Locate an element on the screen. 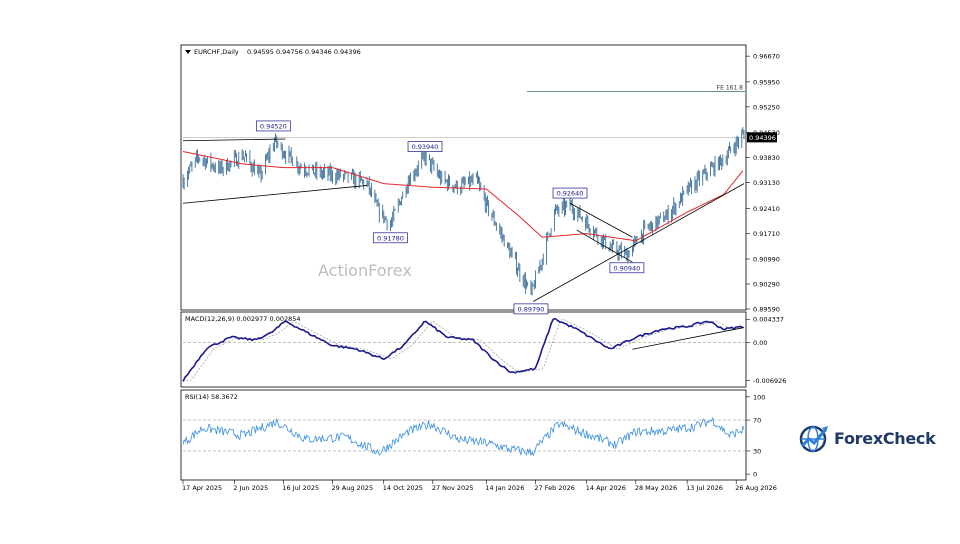 This screenshot has height=544, width=960. x-tick-label: 14 Oct 2025 is located at coordinates (403, 488).